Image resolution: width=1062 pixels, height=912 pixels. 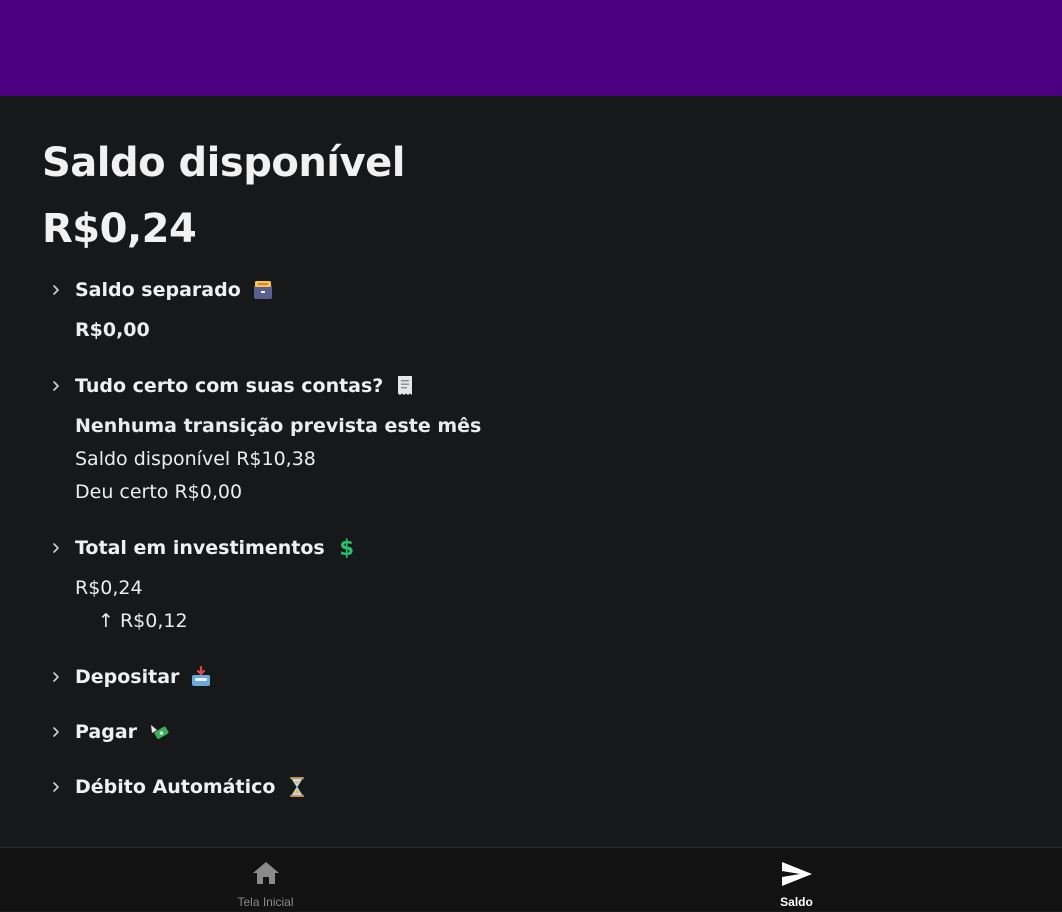 I want to click on section-title: Pagar, so click(x=106, y=732).